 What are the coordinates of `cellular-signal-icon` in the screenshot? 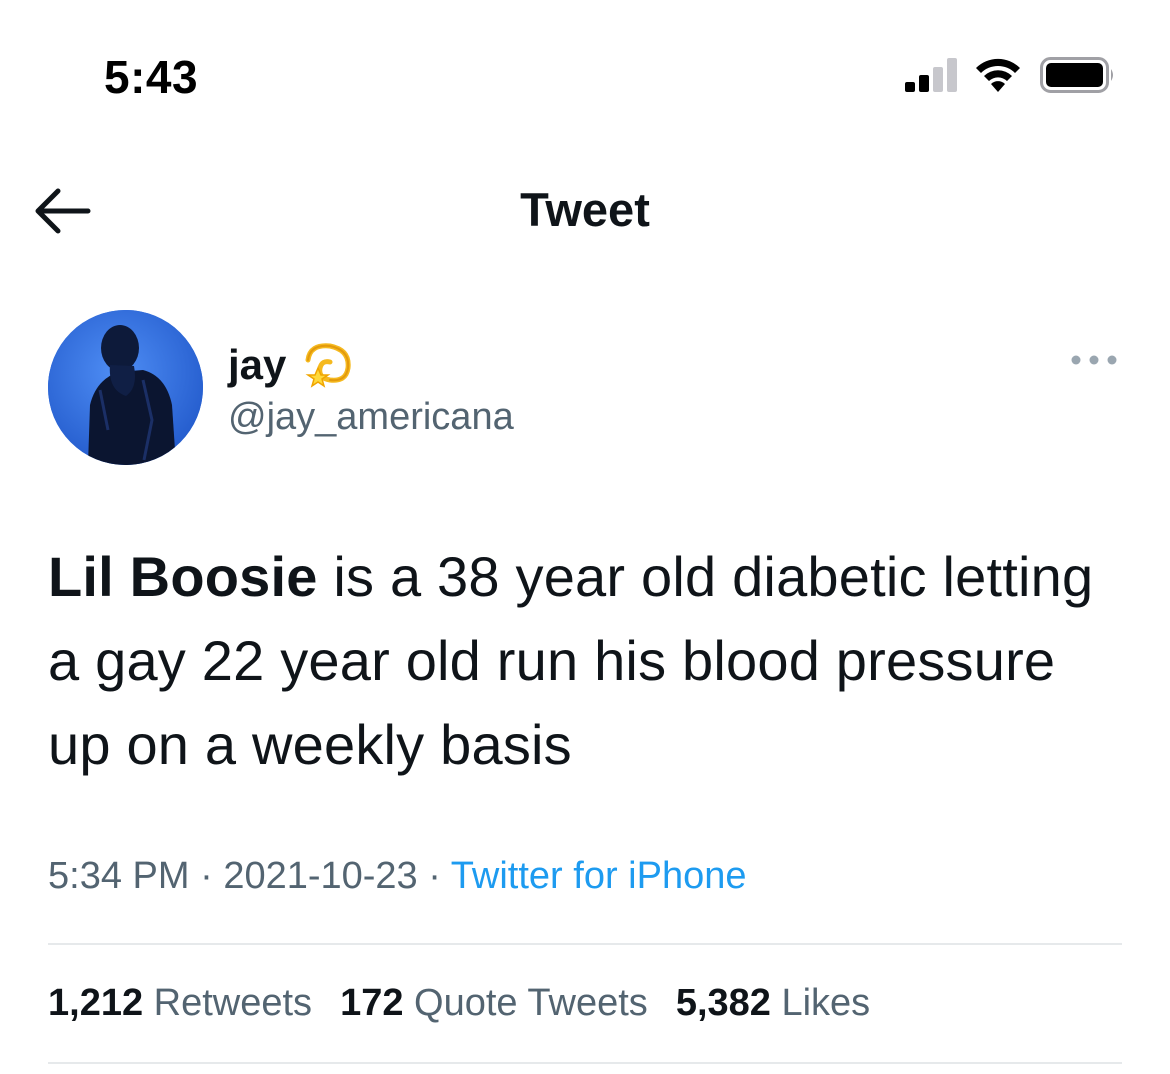 It's located at (931, 75).